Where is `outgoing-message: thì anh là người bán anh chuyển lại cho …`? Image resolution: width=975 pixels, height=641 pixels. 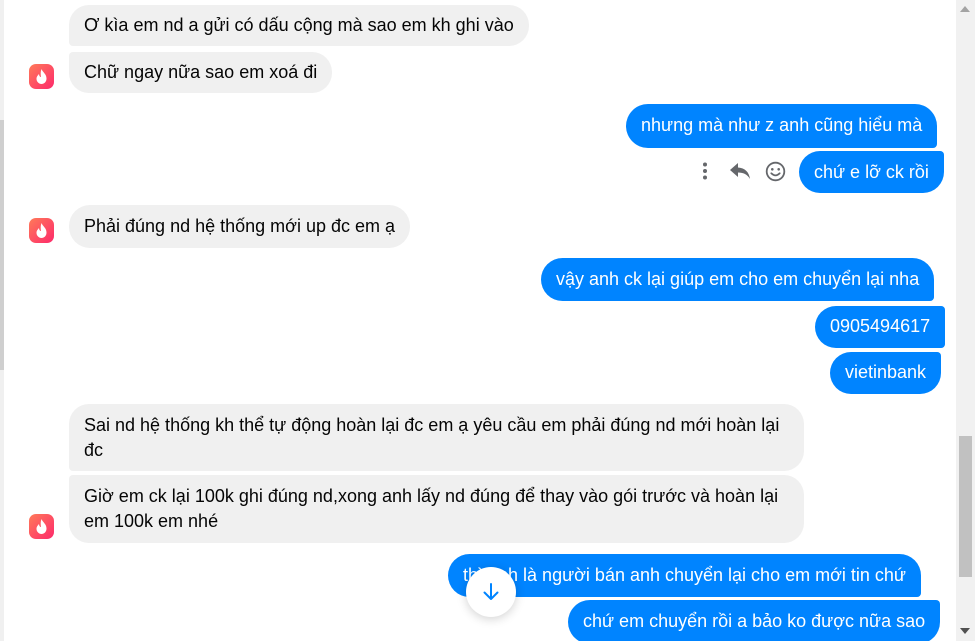
outgoing-message: thì anh là người bán anh chuyển lại cho … is located at coordinates (684, 575).